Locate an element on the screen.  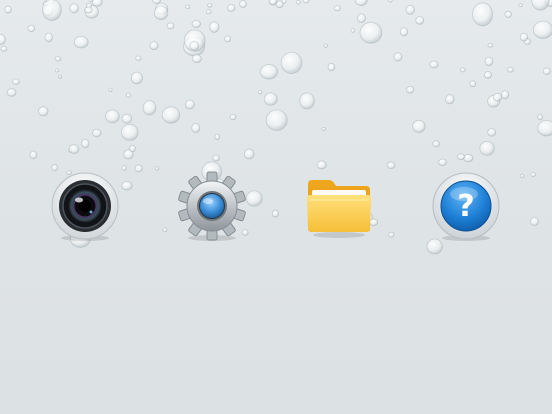
camera-app-icon is located at coordinates (85, 206).